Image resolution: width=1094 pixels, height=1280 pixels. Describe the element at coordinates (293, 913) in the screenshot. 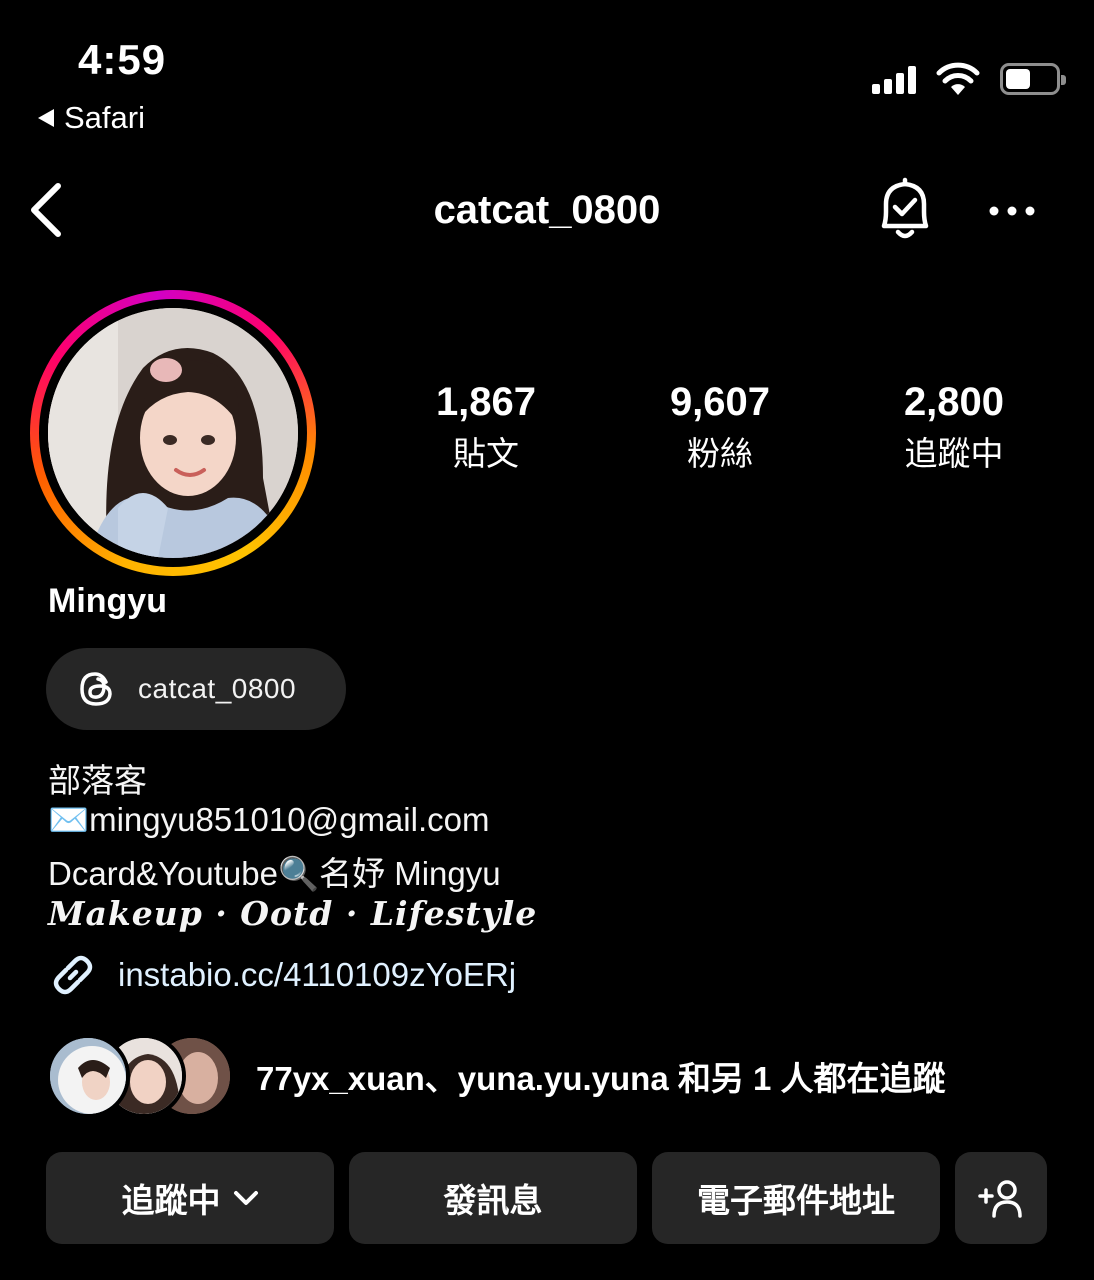

I see `bio-tagline: Makeup · Ootd · Lifestyle` at that location.